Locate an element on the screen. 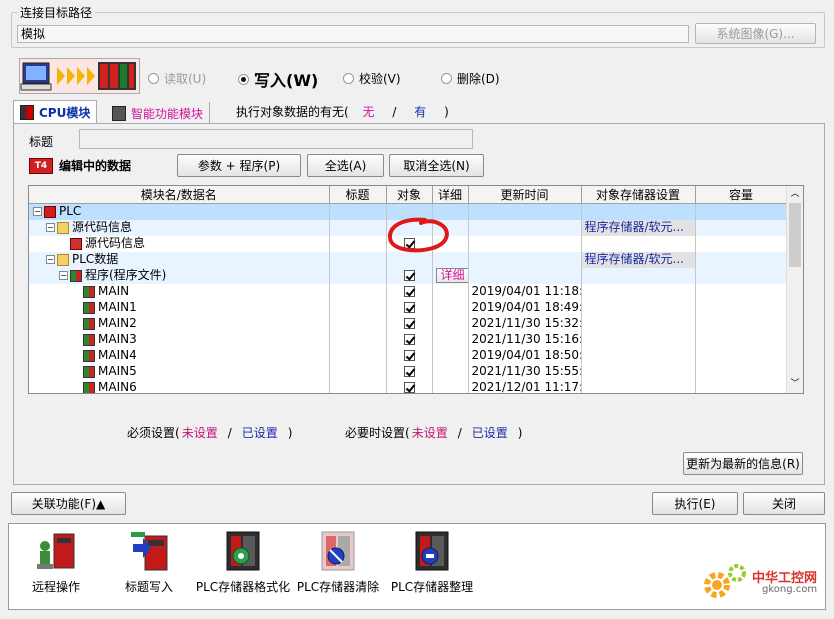 The height and width of the screenshot is (619, 834). table-row: MAIN5 2021/11/30 15:55:55 is located at coordinates (408, 371).